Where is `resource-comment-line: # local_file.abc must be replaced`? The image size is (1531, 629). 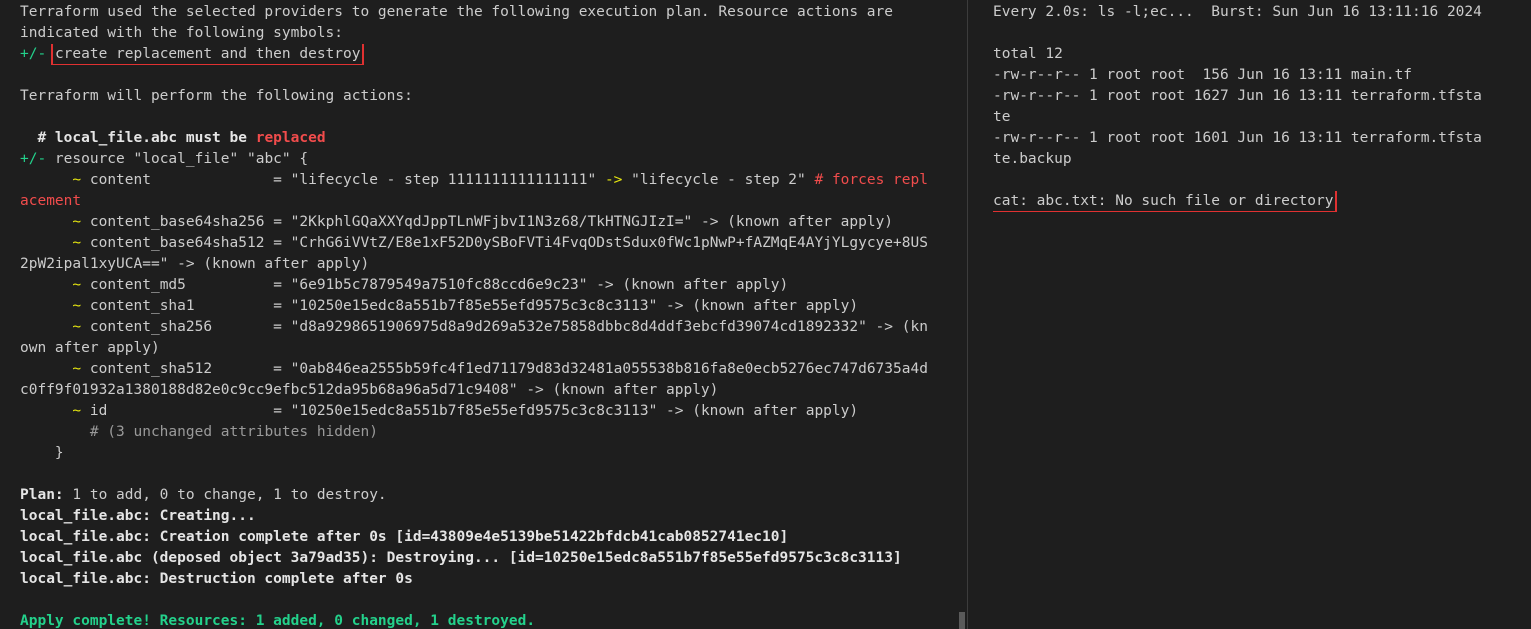 resource-comment-line: # local_file.abc must be replaced is located at coordinates (489, 138).